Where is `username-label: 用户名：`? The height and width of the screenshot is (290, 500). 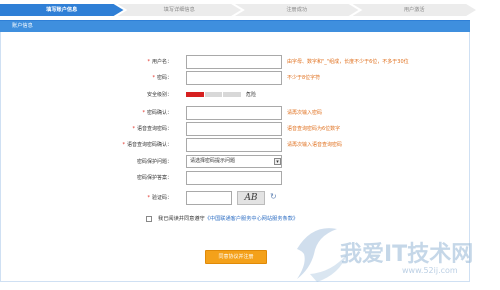 username-label: 用户名： is located at coordinates (161, 62).